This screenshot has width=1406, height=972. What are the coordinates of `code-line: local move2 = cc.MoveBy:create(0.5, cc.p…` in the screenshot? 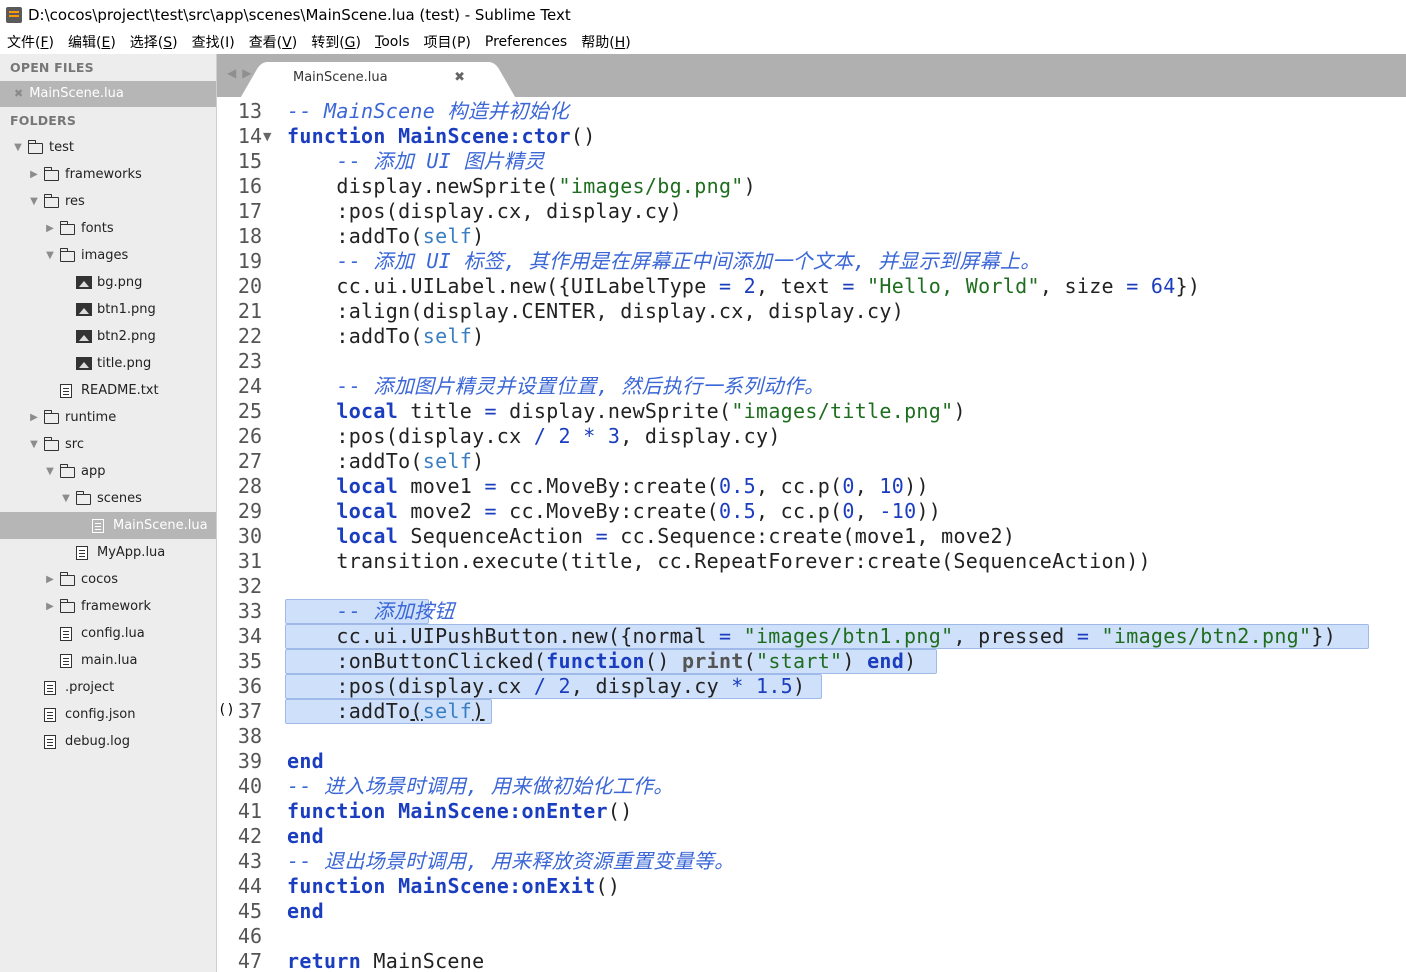 It's located at (614, 511).